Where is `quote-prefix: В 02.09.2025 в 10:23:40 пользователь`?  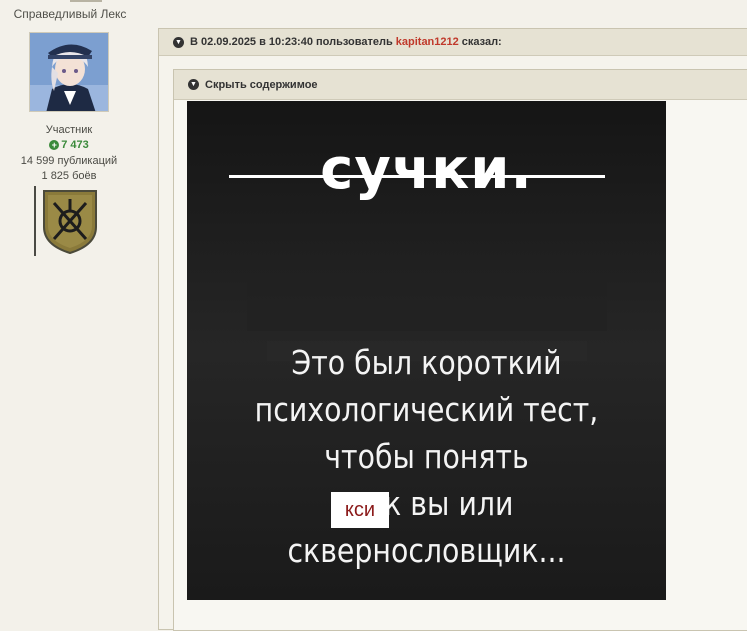 quote-prefix: В 02.09.2025 в 10:23:40 пользователь is located at coordinates (291, 42).